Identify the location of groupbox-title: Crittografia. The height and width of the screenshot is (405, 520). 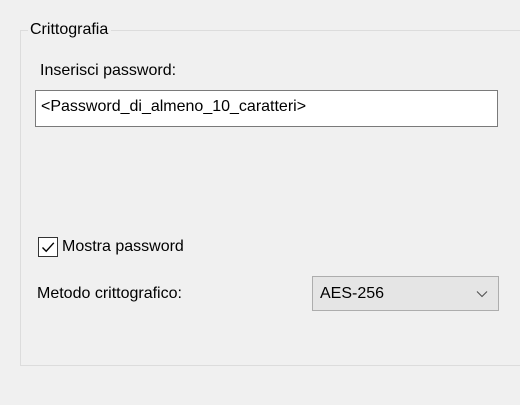
(70, 30).